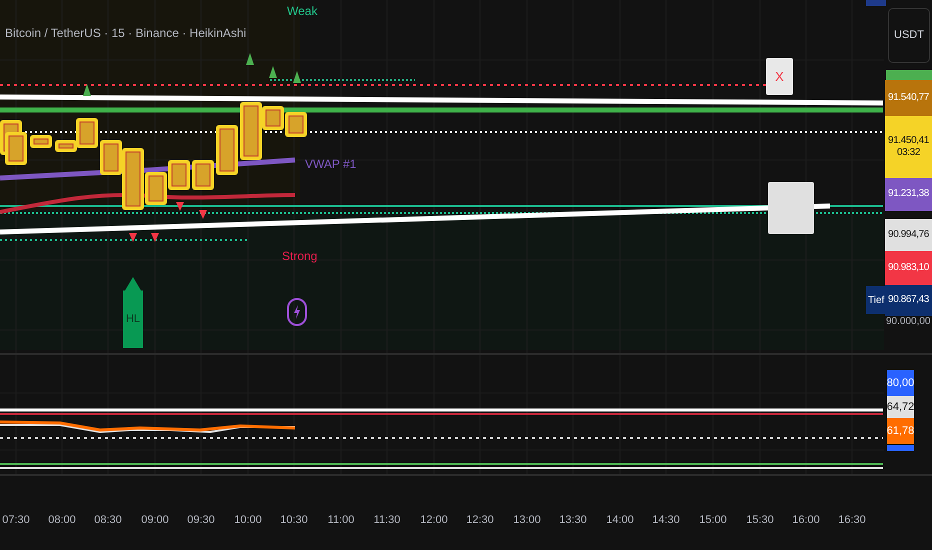 This screenshot has width=932, height=550. Describe the element at coordinates (908, 268) in the screenshot. I see `price-value: 90.983,10` at that location.